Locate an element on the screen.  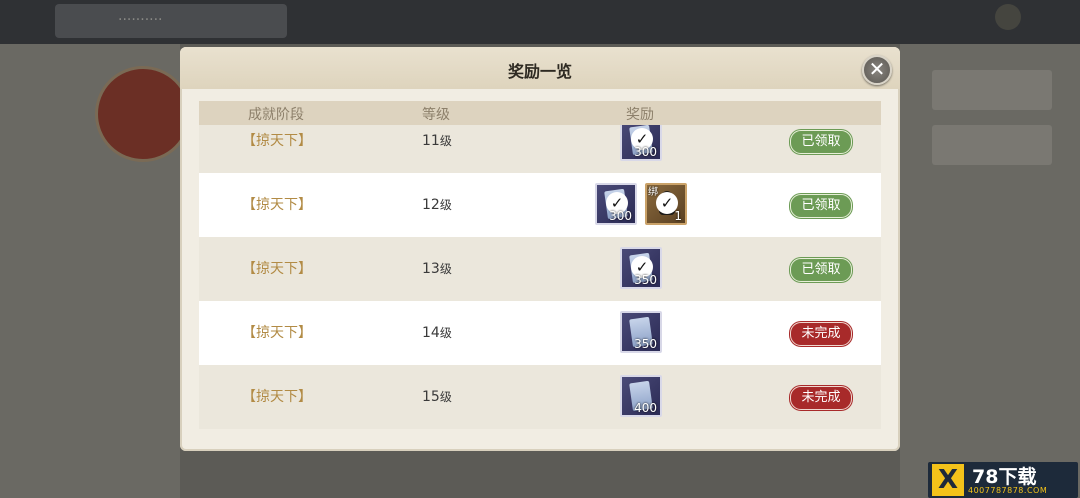
dialog-title: 奖励一览 is located at coordinates (539, 71).